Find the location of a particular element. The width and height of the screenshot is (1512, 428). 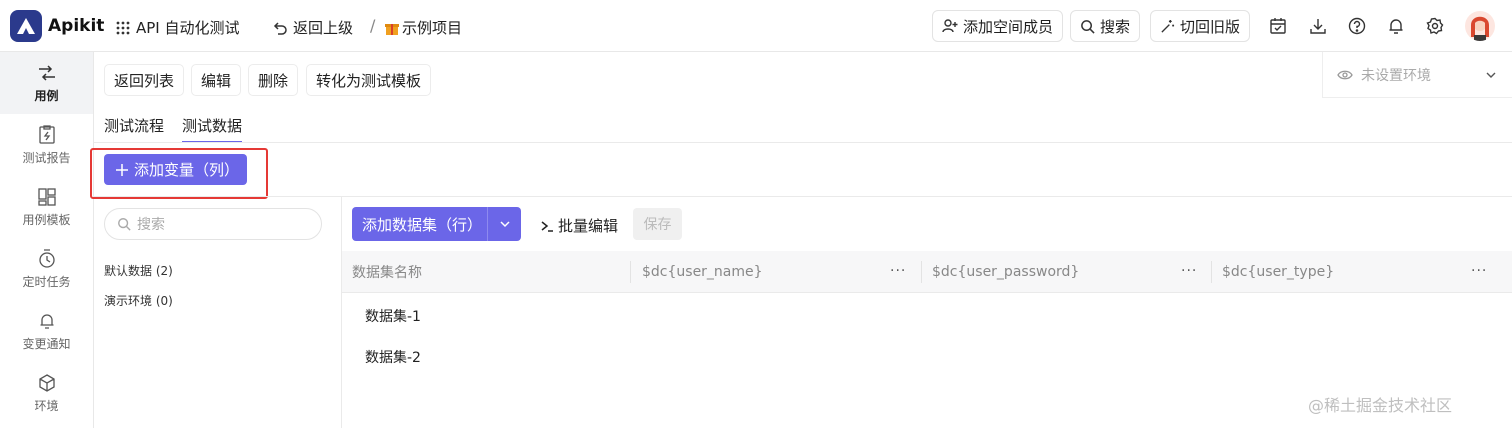

sidebar-item-label: 测试报告 is located at coordinates (46, 157).